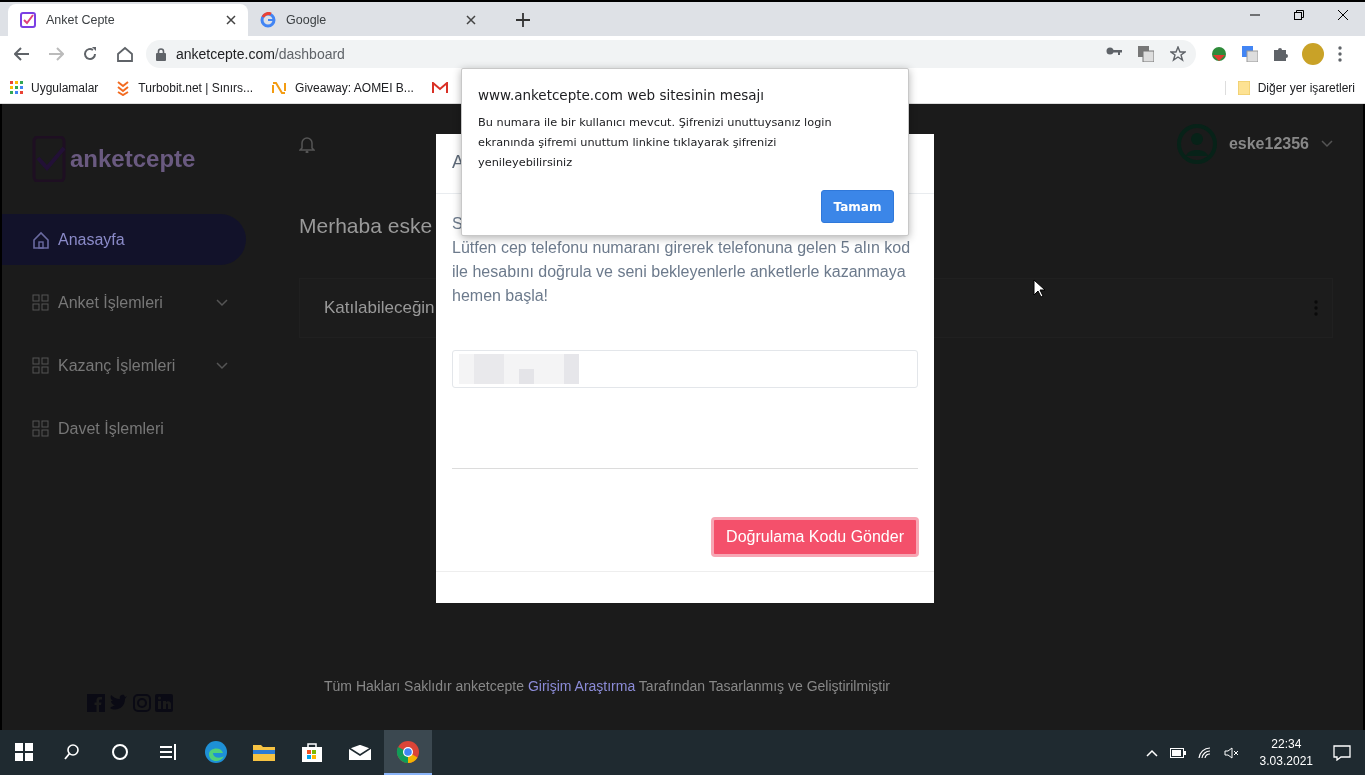  What do you see at coordinates (128, 20) in the screenshot?
I see `browser-tab: Anket Cepte` at bounding box center [128, 20].